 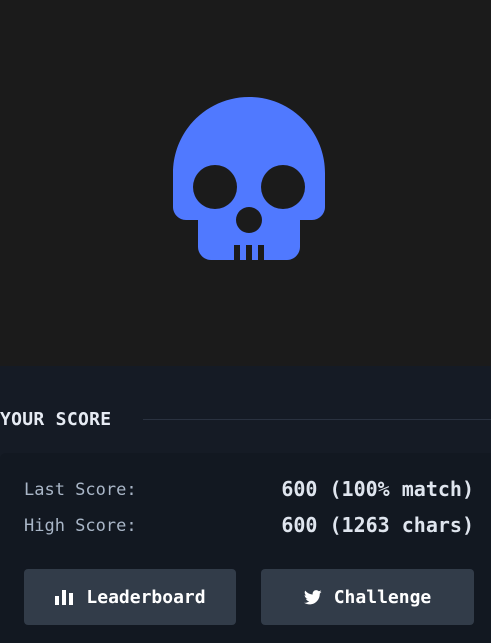 I want to click on challenge-button-label: Challenge, so click(x=382, y=597).